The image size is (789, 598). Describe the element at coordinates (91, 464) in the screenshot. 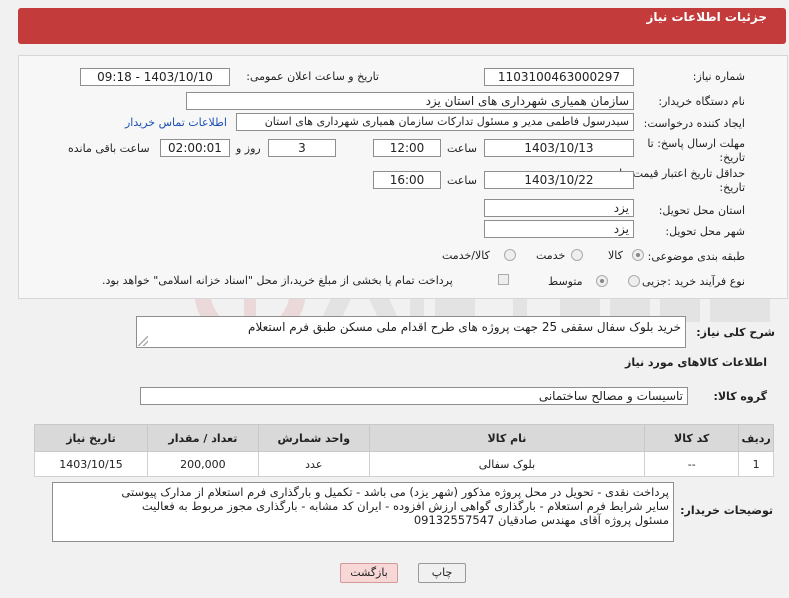

I see `cell-date: 1403/10/15` at that location.